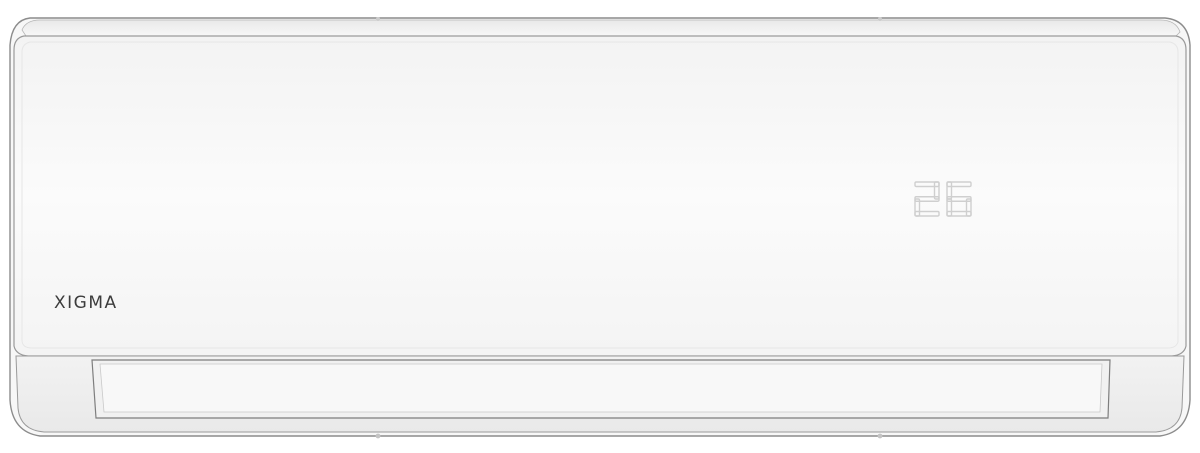 The width and height of the screenshot is (1200, 453). Describe the element at coordinates (880, 19) in the screenshot. I see `top-screw-right` at that location.